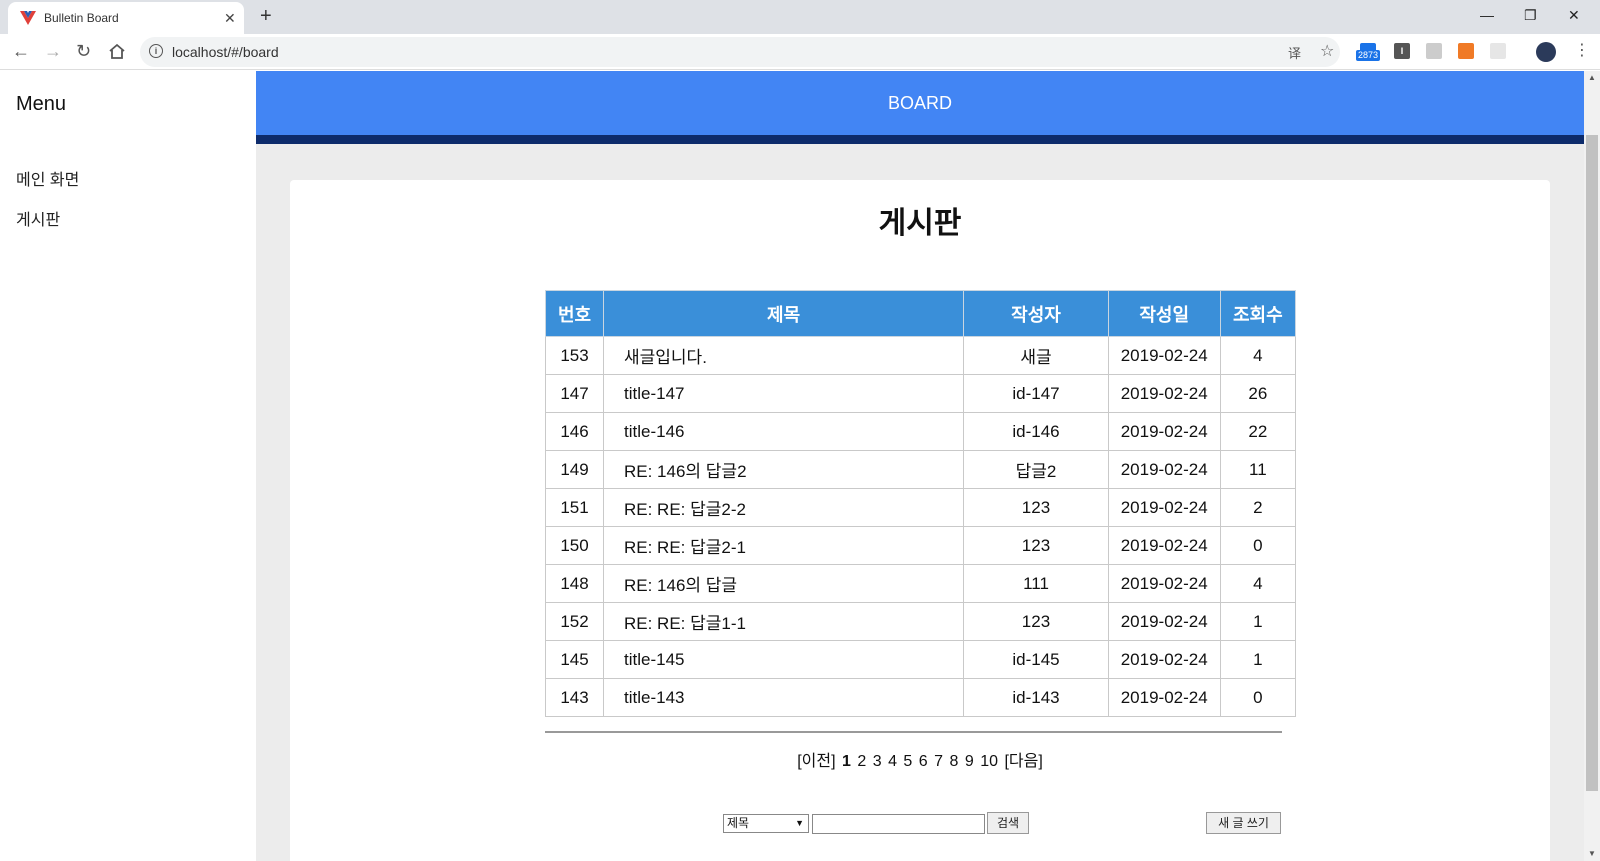  I want to click on post-number: 153, so click(574, 355).